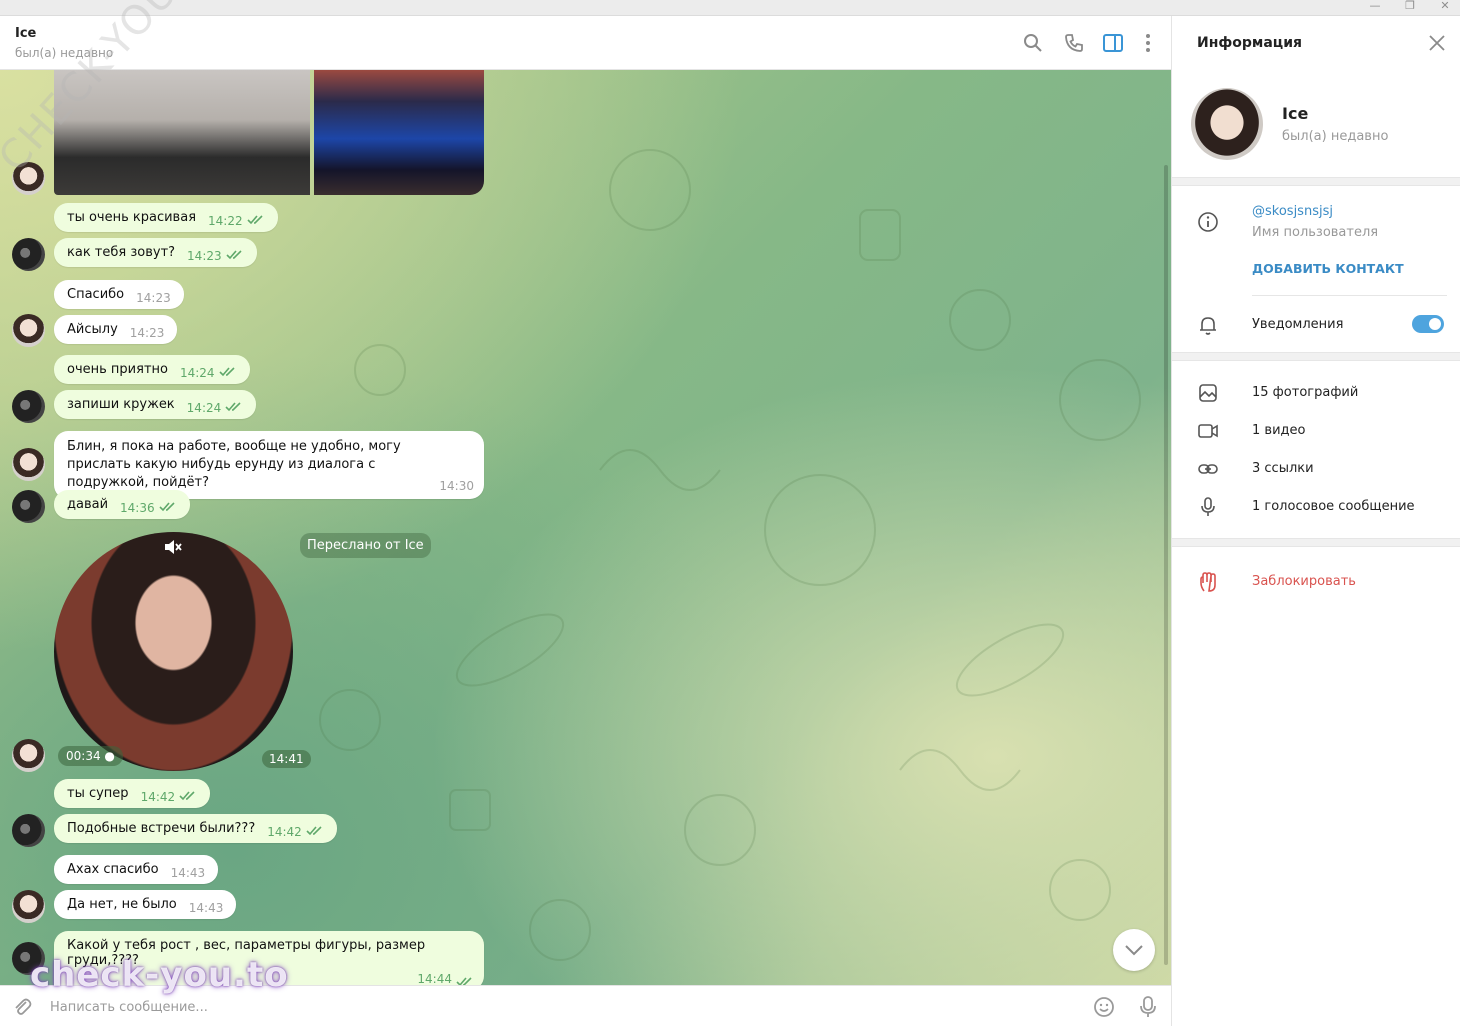 The image size is (1460, 1026). I want to click on message-text: Да нет, не было, so click(122, 904).